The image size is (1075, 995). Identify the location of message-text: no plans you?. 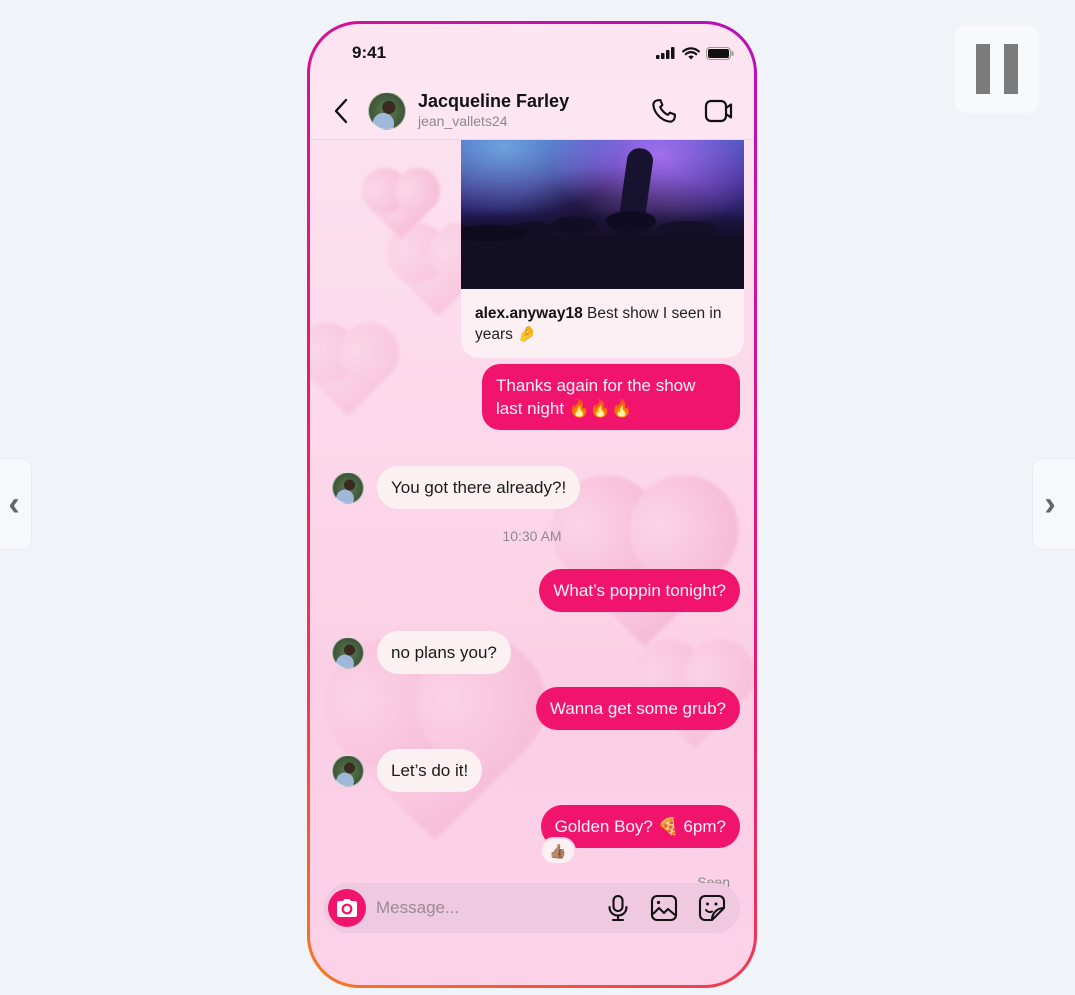
(444, 652).